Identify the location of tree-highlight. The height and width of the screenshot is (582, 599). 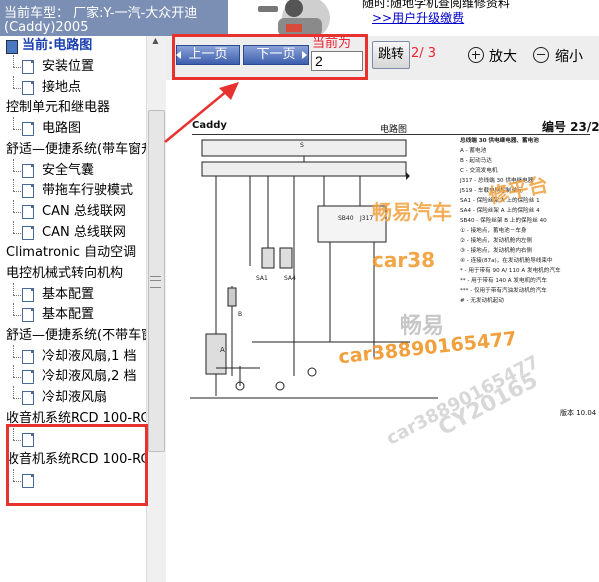
(77, 465).